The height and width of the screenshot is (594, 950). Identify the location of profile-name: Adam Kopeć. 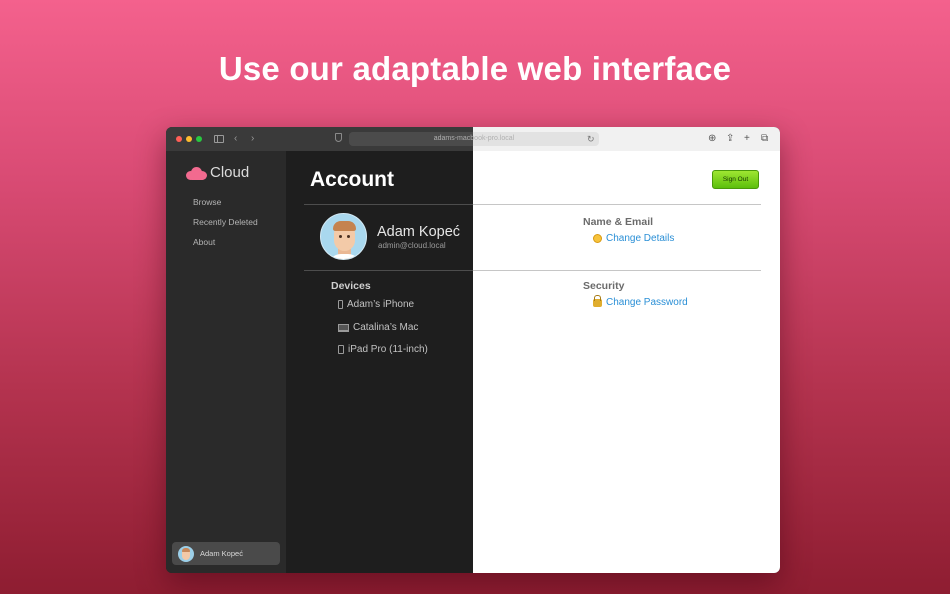
(419, 232).